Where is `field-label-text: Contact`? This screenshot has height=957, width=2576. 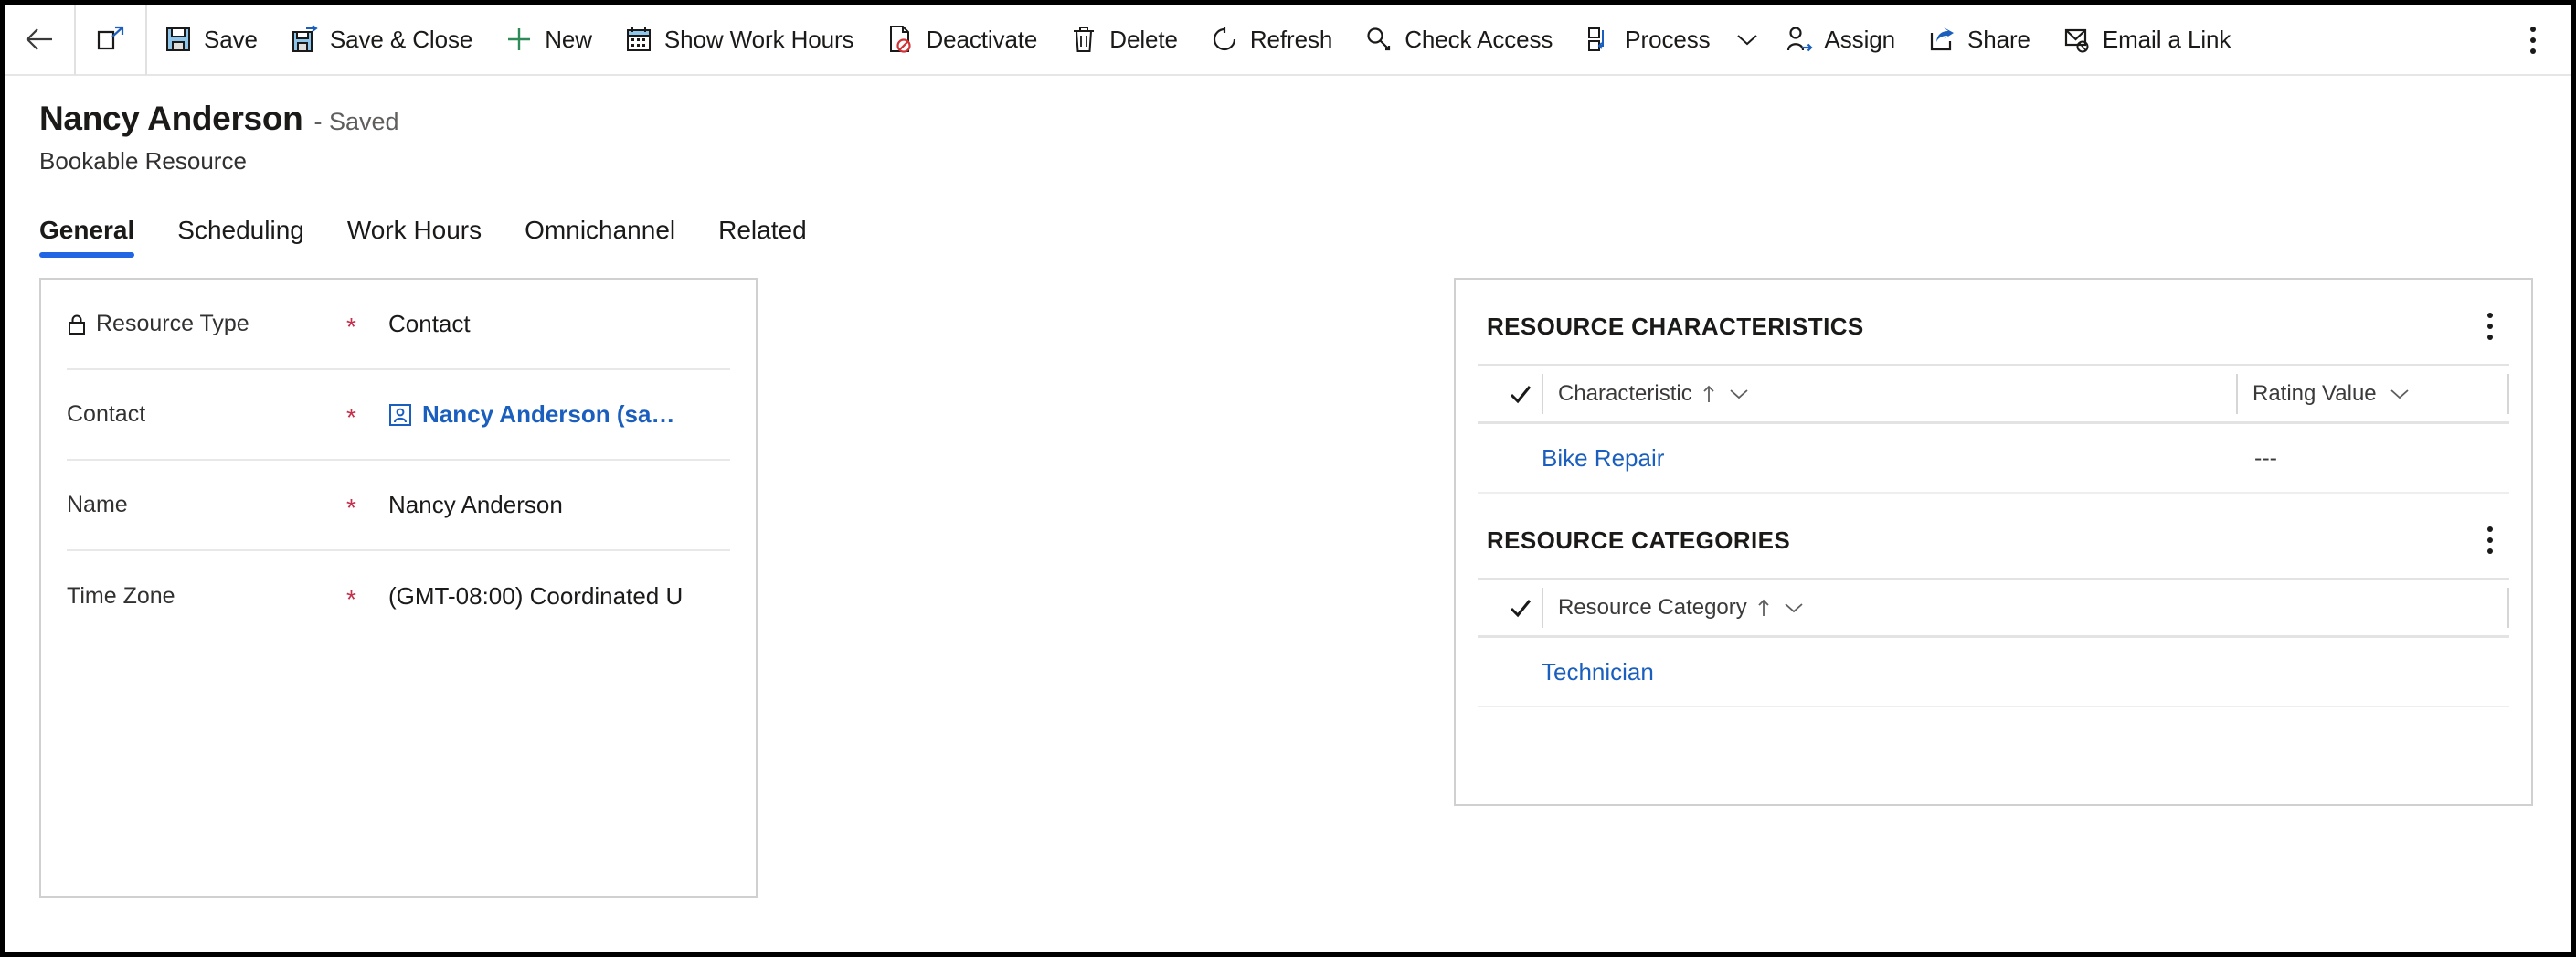
field-label-text: Contact is located at coordinates (106, 414).